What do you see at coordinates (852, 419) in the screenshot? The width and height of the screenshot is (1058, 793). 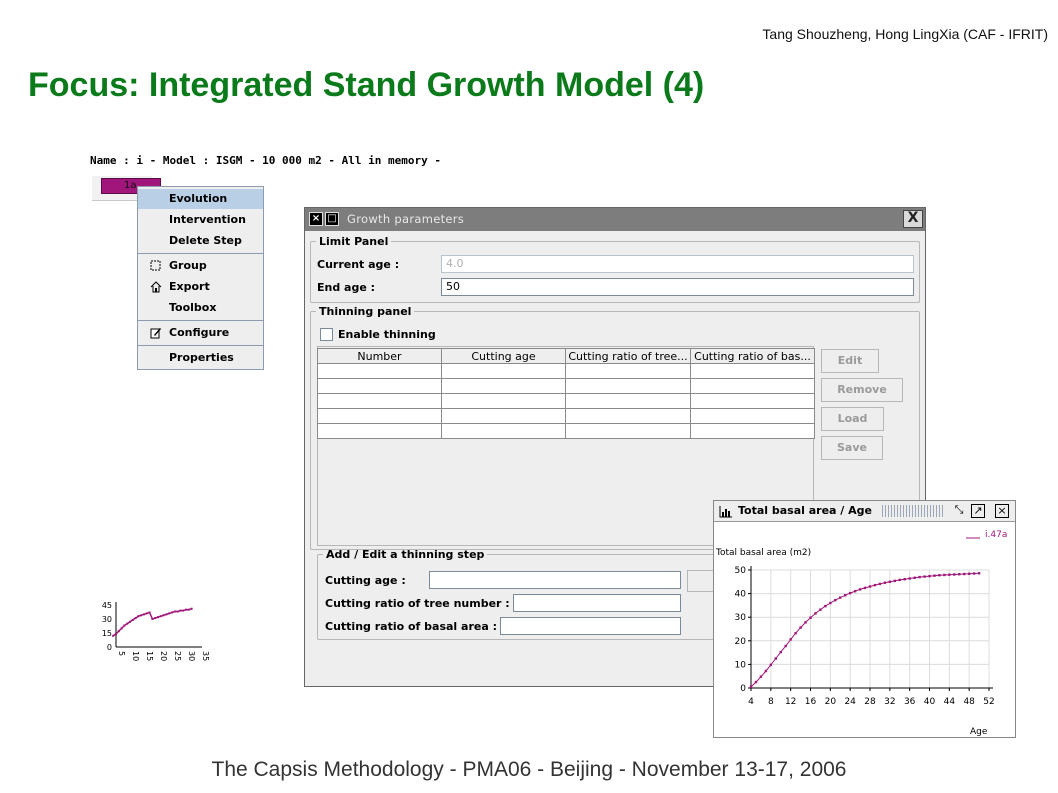 I see `load-button: Load` at bounding box center [852, 419].